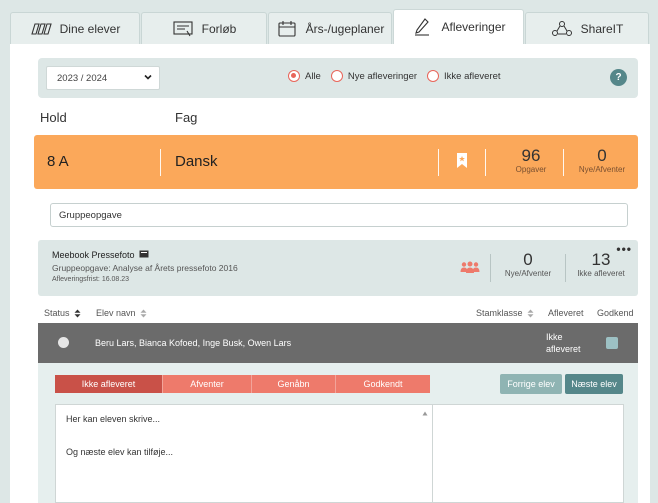 The image size is (658, 503). Describe the element at coordinates (563, 343) in the screenshot. I see `submission-status: Ikke afleveret` at that location.